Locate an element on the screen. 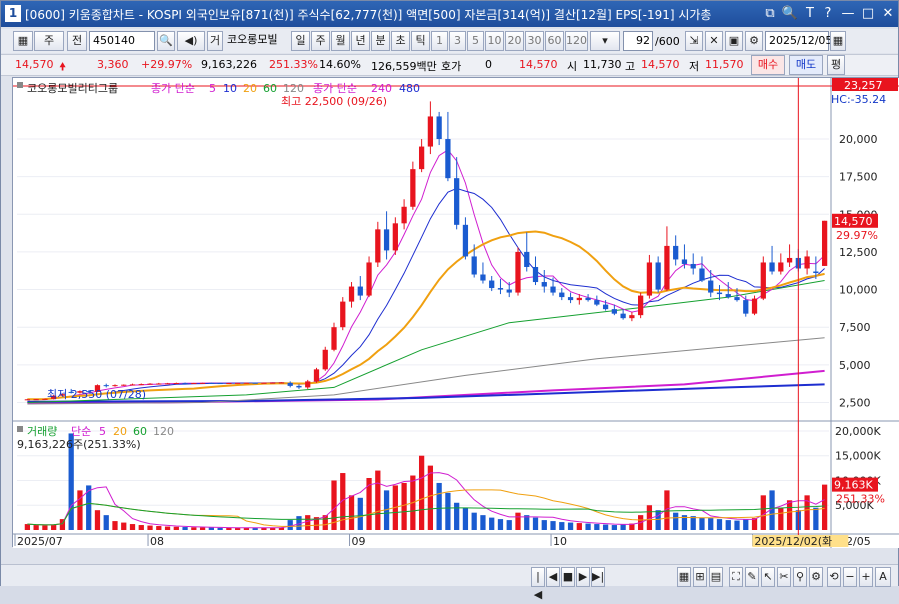  volume: 9,163,226 is located at coordinates (229, 64).